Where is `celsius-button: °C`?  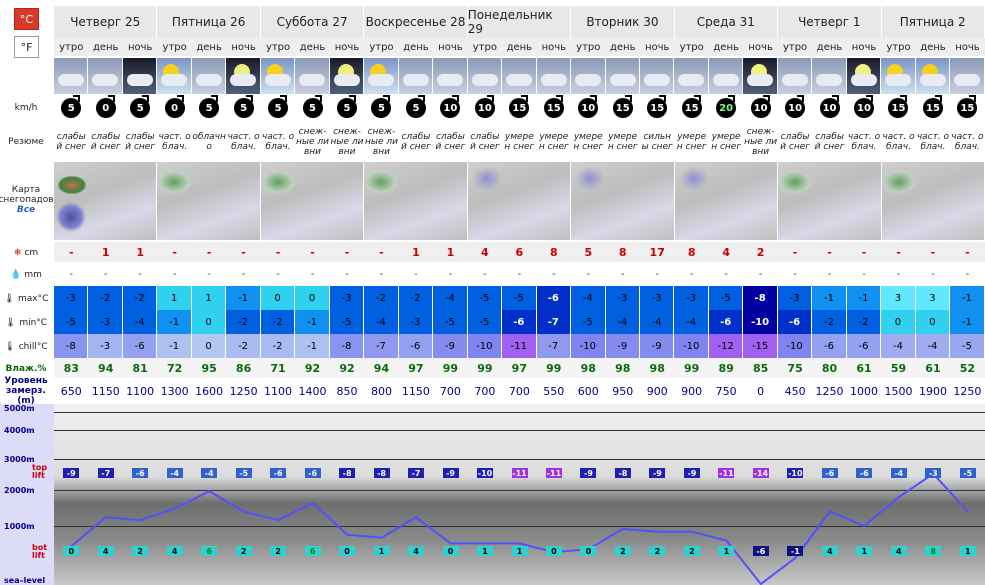 celsius-button: °C is located at coordinates (26, 19).